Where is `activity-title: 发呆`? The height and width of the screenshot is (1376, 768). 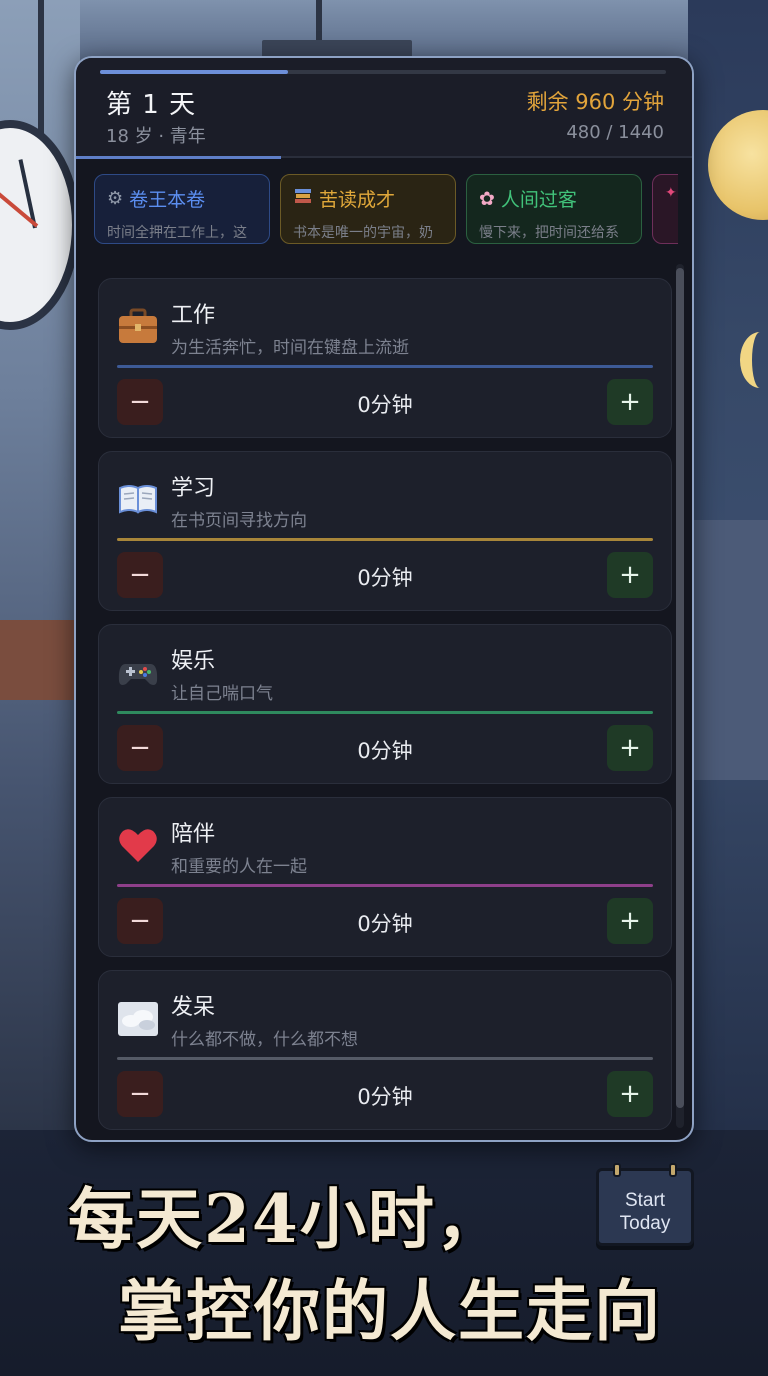 activity-title: 发呆 is located at coordinates (193, 1007).